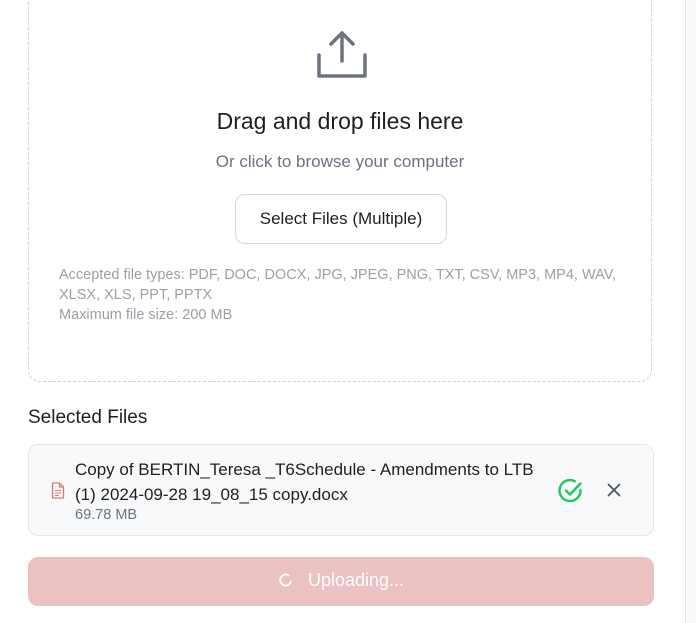 This screenshot has width=696, height=623. Describe the element at coordinates (342, 54) in the screenshot. I see `upload-icon` at that location.